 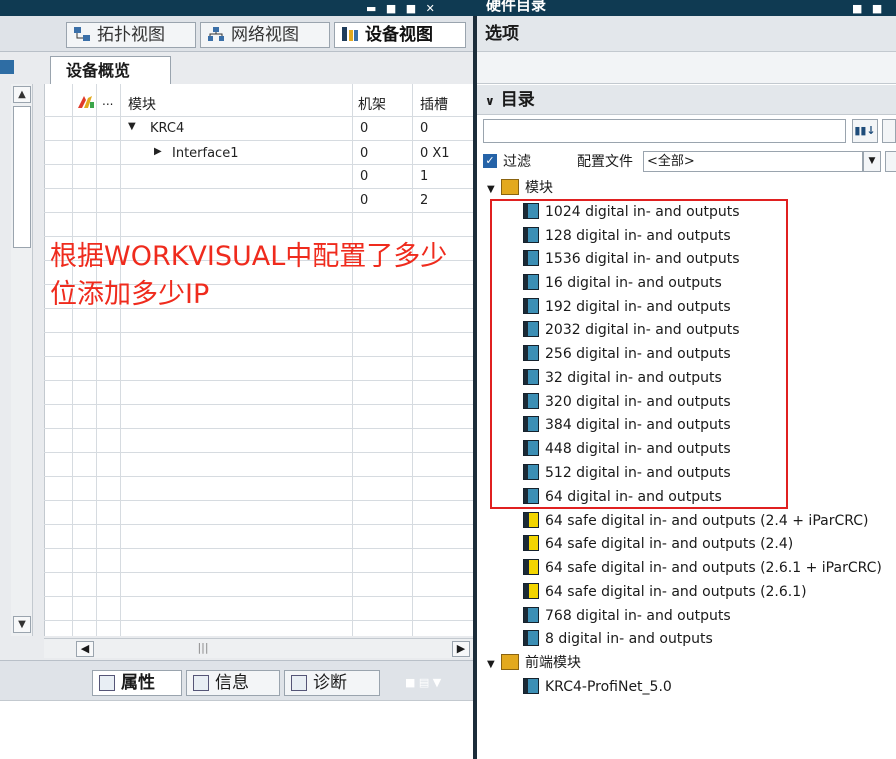 I want to click on search-down-icon: ▮▮↓, so click(x=865, y=131).